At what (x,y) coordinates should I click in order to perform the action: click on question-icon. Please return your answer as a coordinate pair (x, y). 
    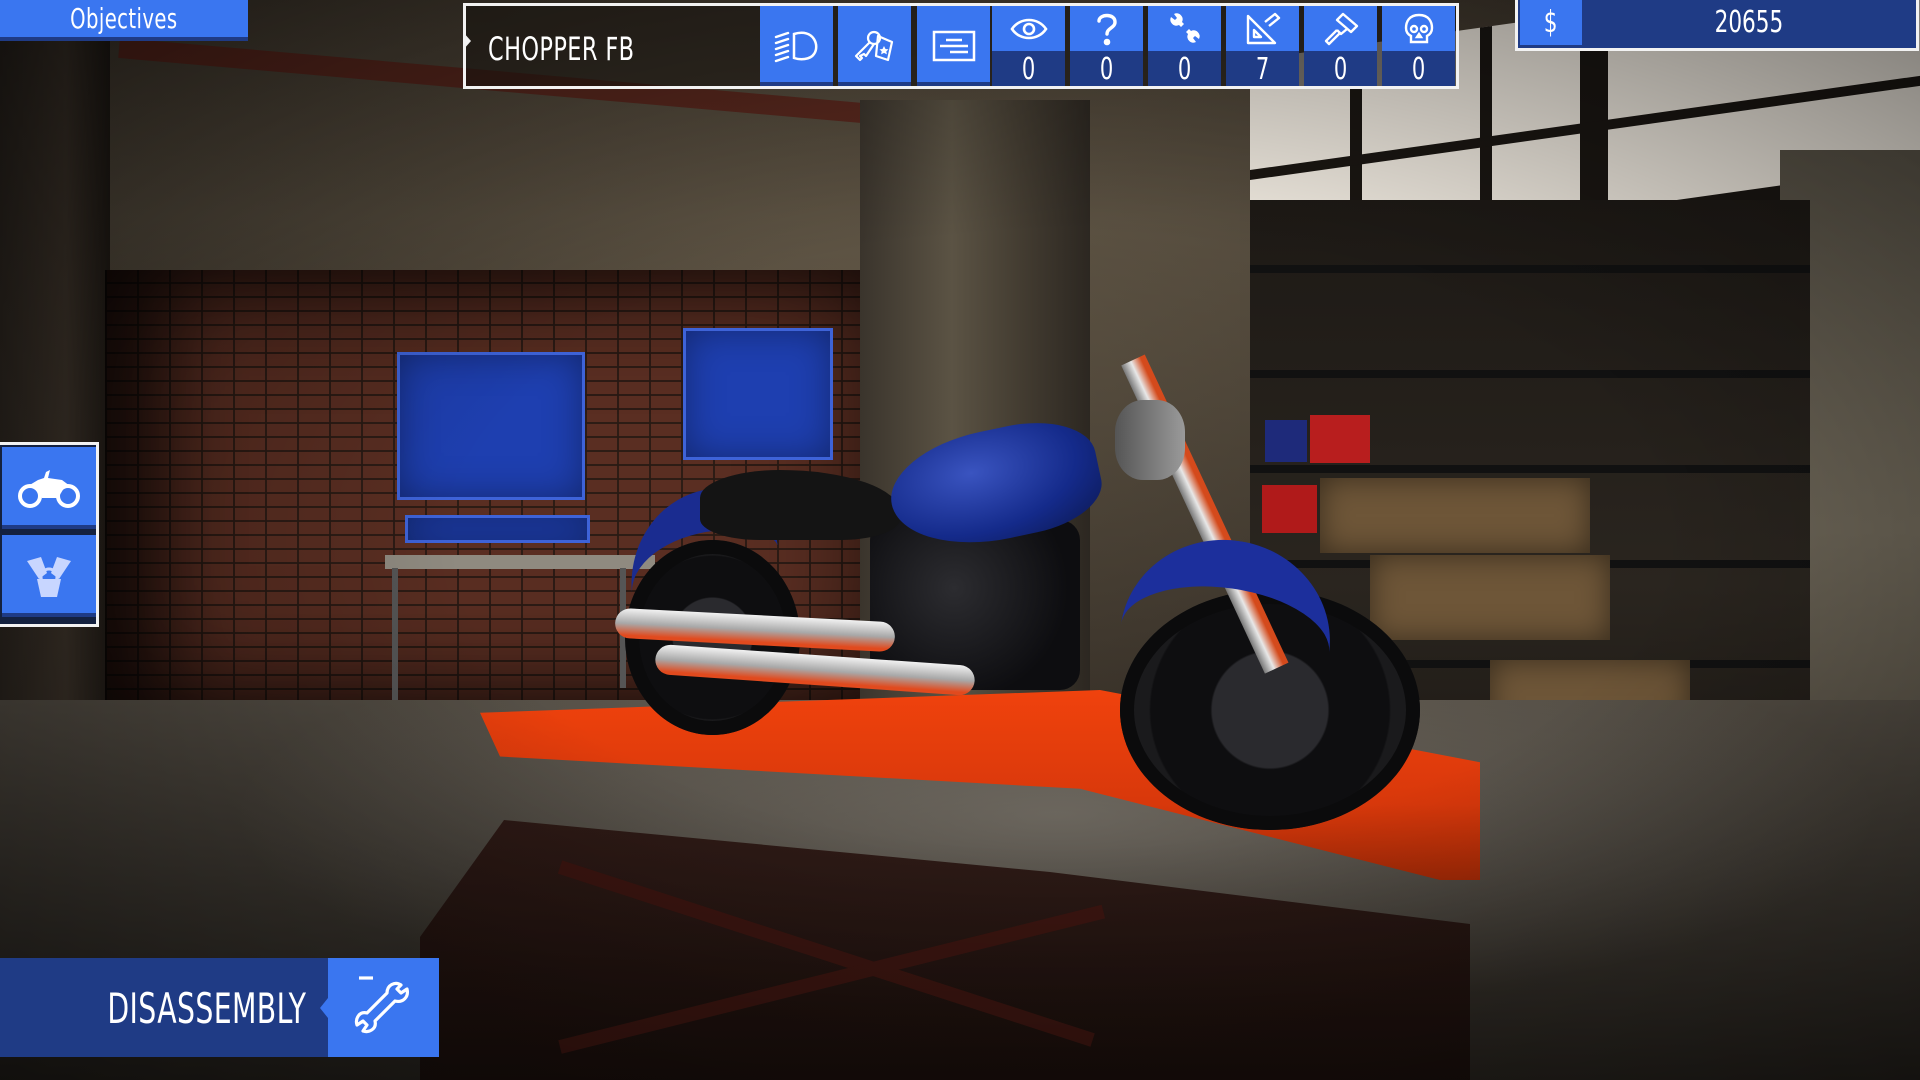
    Looking at the image, I should click on (1107, 29).